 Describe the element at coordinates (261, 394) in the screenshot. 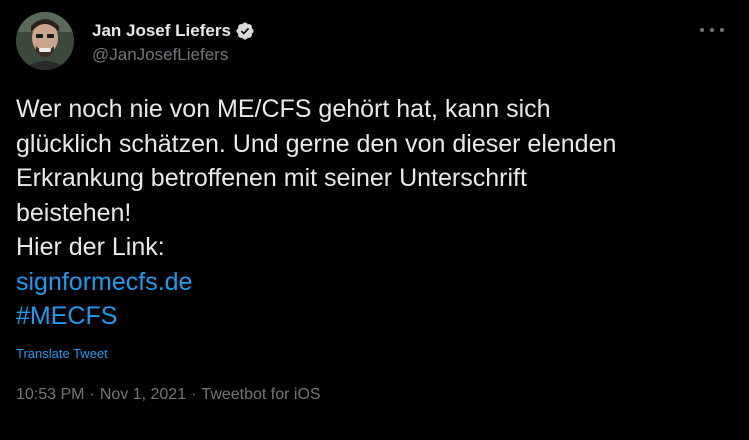

I see `tweet-client: Tweetbot for iOS` at that location.